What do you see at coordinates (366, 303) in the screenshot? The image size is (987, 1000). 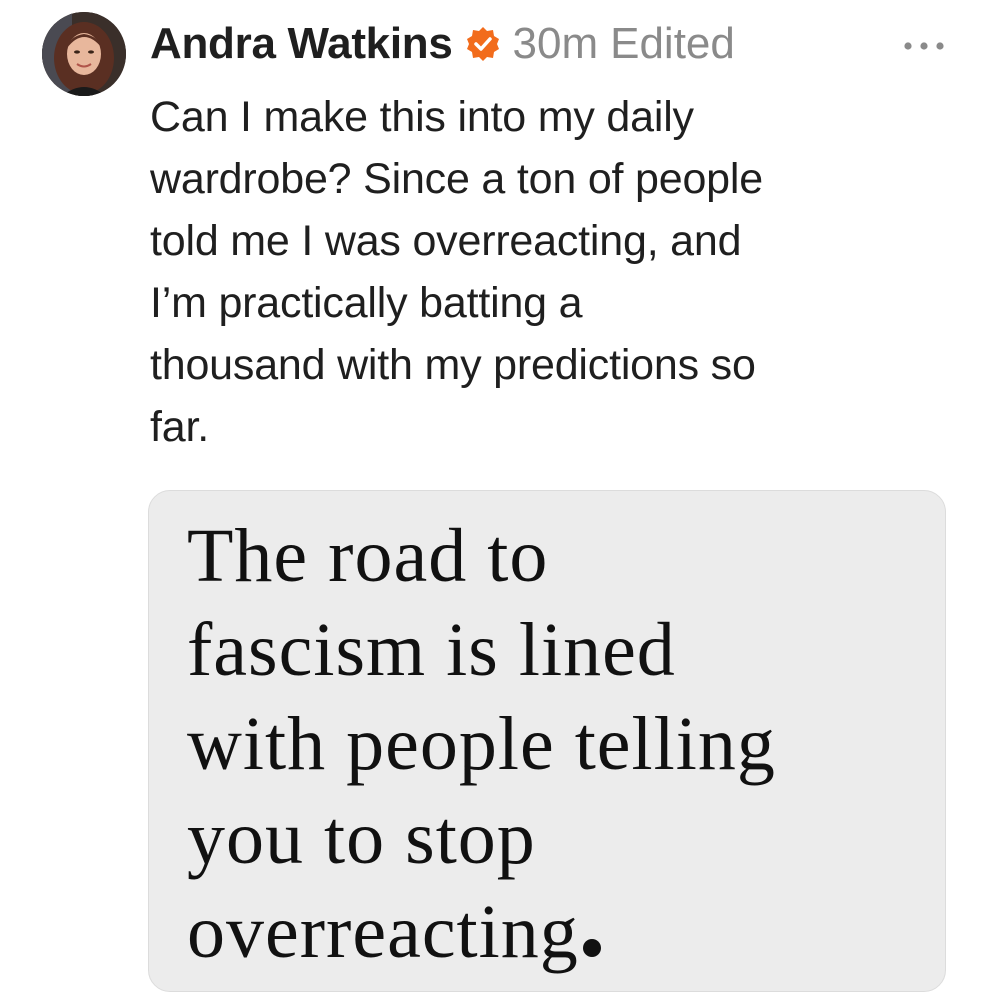 I see `post-text-line: I’m practically batting a` at bounding box center [366, 303].